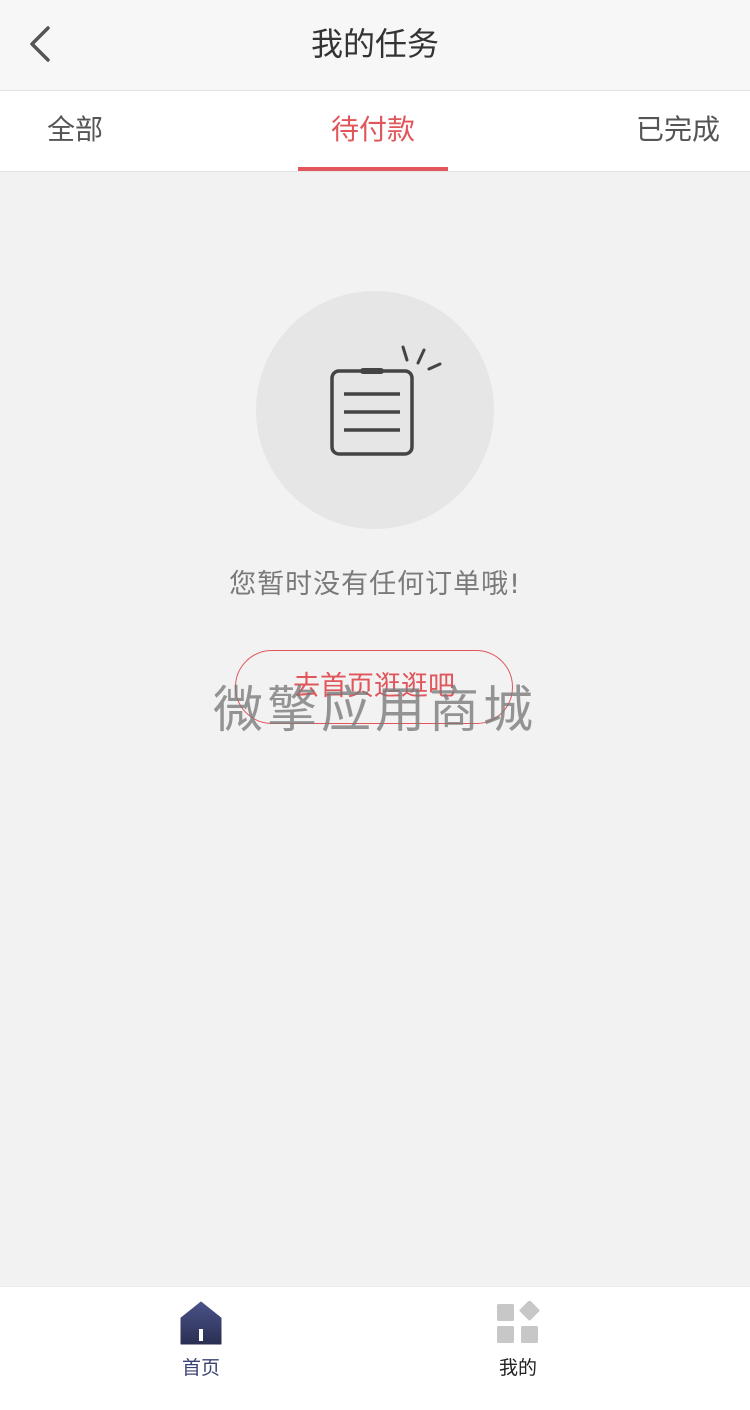 This screenshot has width=750, height=1410. What do you see at coordinates (375, 584) in the screenshot?
I see `empty-state-message: 您暂时没有任何订单哦!` at bounding box center [375, 584].